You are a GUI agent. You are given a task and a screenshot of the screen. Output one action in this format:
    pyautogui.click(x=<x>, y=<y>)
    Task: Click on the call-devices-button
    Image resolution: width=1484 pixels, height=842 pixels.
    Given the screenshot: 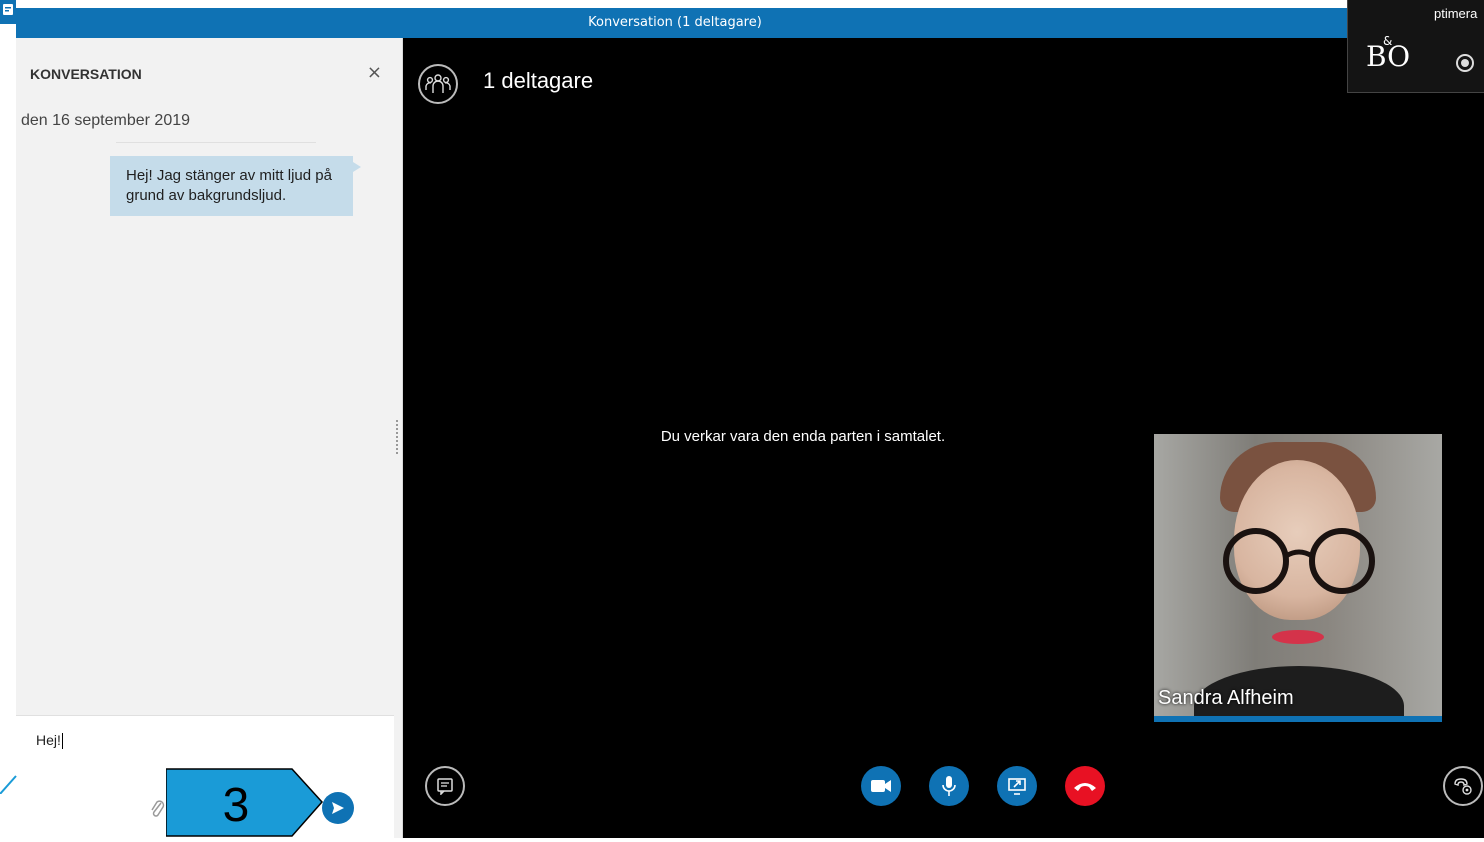 What is the action you would take?
    pyautogui.click(x=1463, y=786)
    